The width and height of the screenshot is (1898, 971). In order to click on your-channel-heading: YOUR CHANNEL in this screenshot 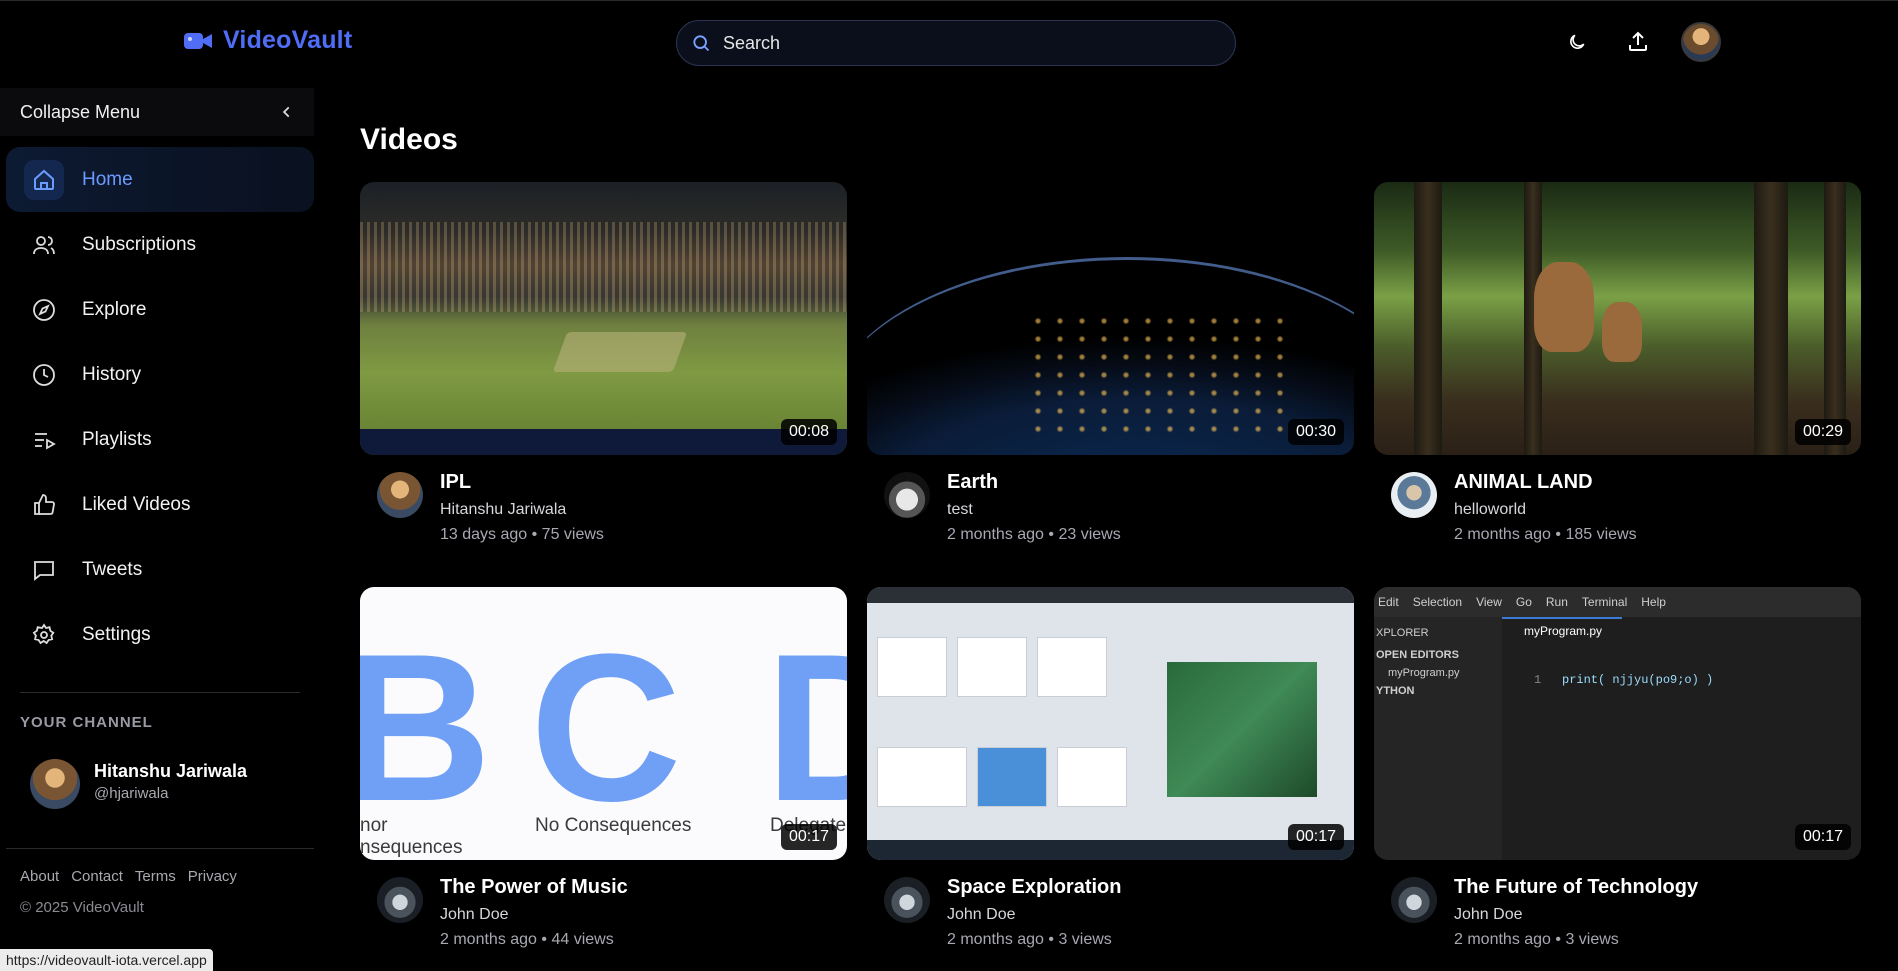, I will do `click(86, 722)`.